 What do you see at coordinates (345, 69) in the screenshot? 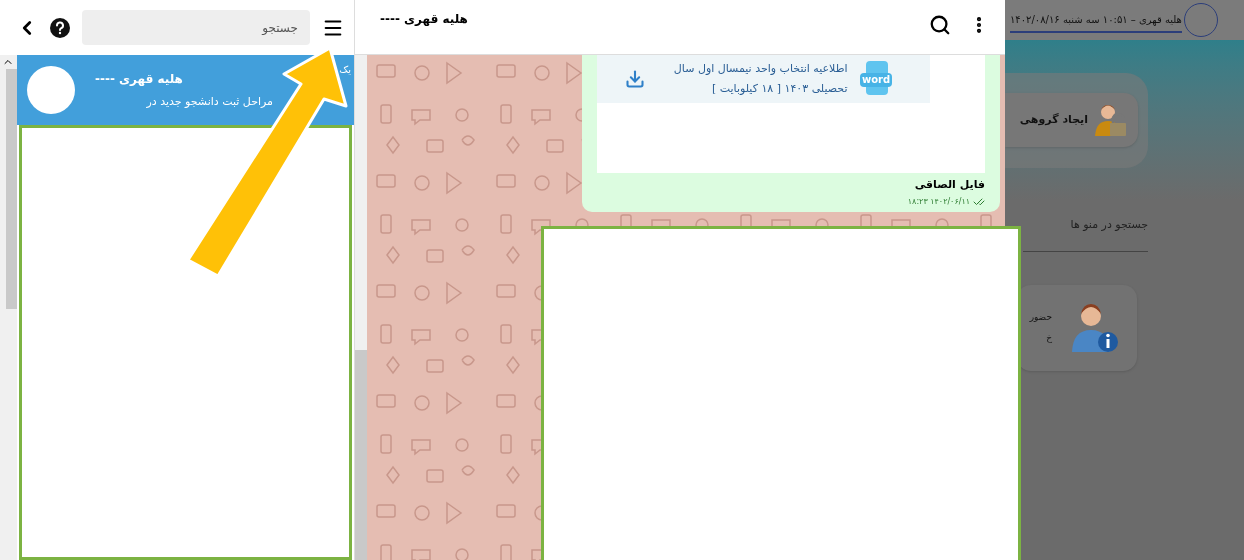
I see `corner-text: یک` at bounding box center [345, 69].